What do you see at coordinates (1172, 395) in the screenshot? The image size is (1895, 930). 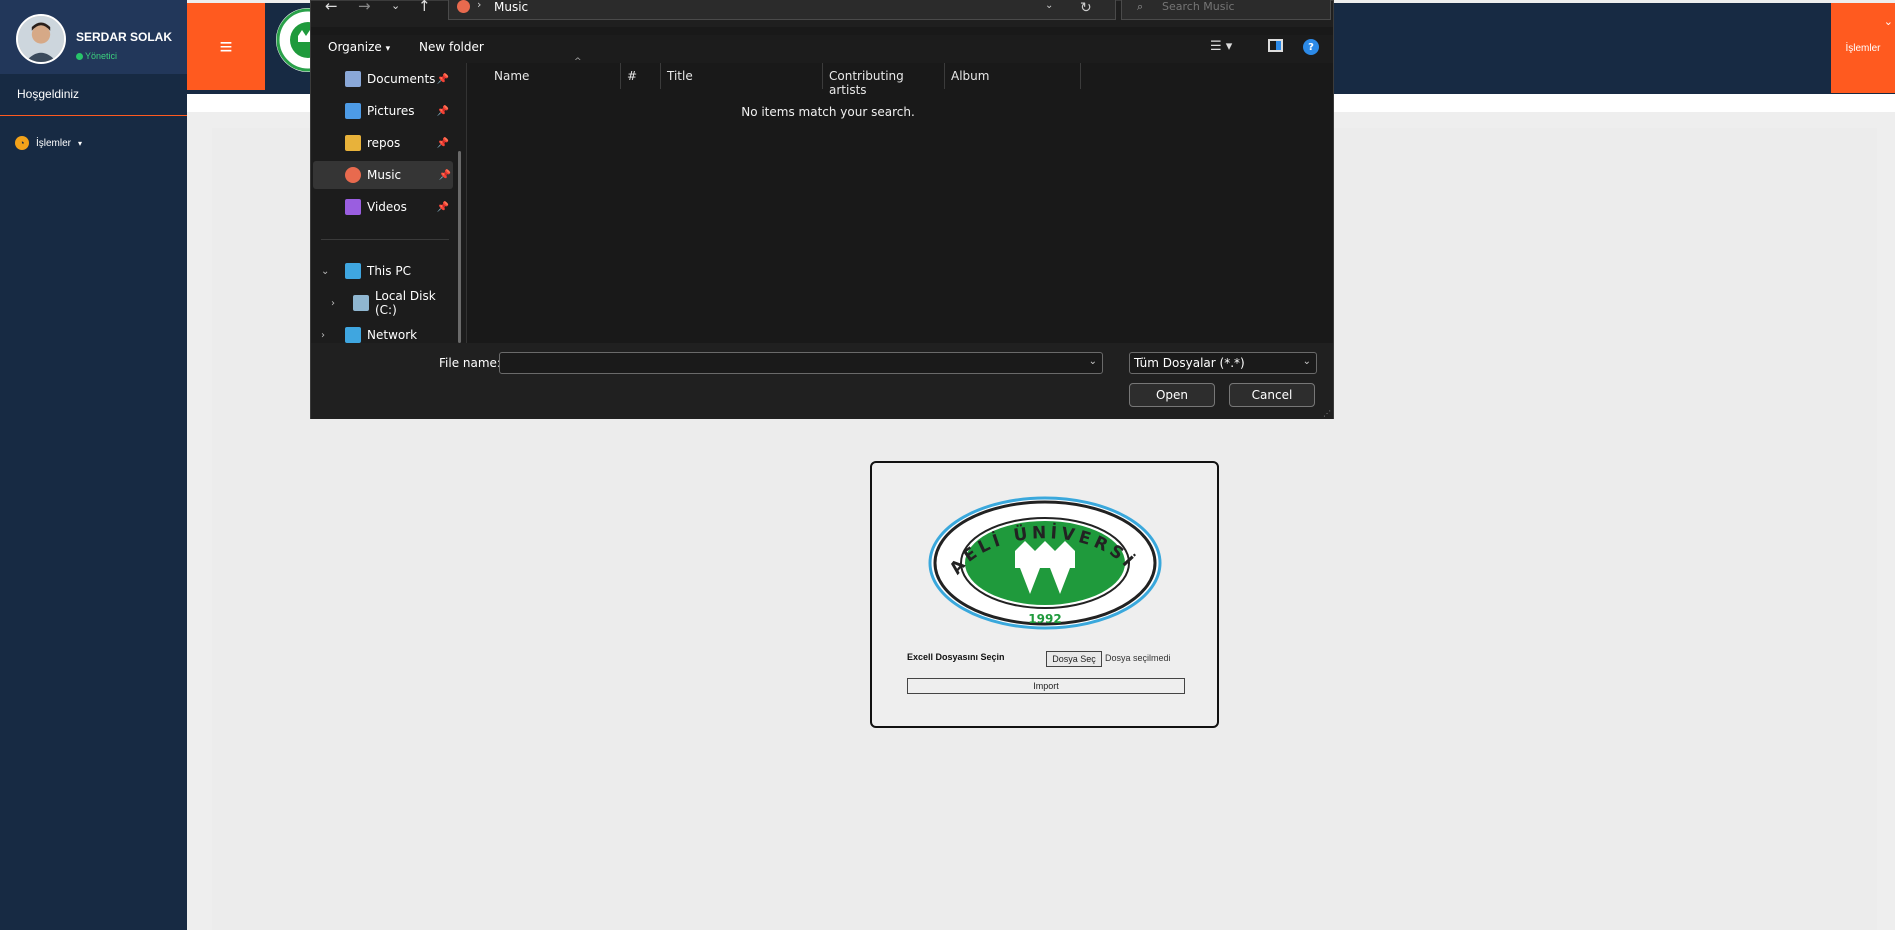 I see `open-button: Open` at bounding box center [1172, 395].